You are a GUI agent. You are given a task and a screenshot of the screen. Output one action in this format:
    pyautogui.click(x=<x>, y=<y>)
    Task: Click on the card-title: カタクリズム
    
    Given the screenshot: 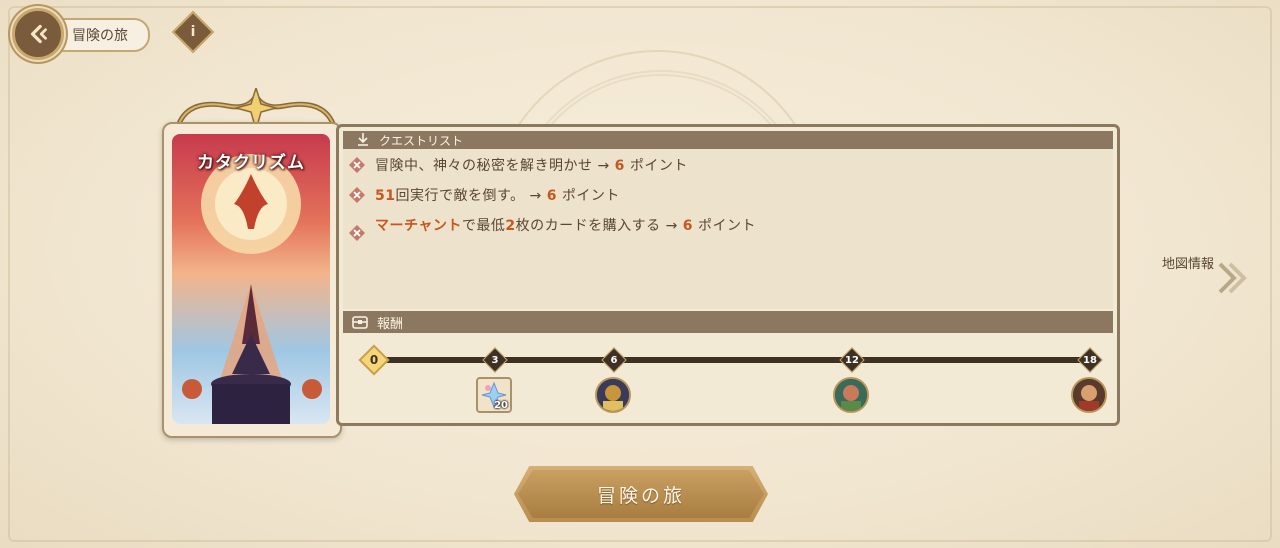 What is the action you would take?
    pyautogui.click(x=251, y=163)
    